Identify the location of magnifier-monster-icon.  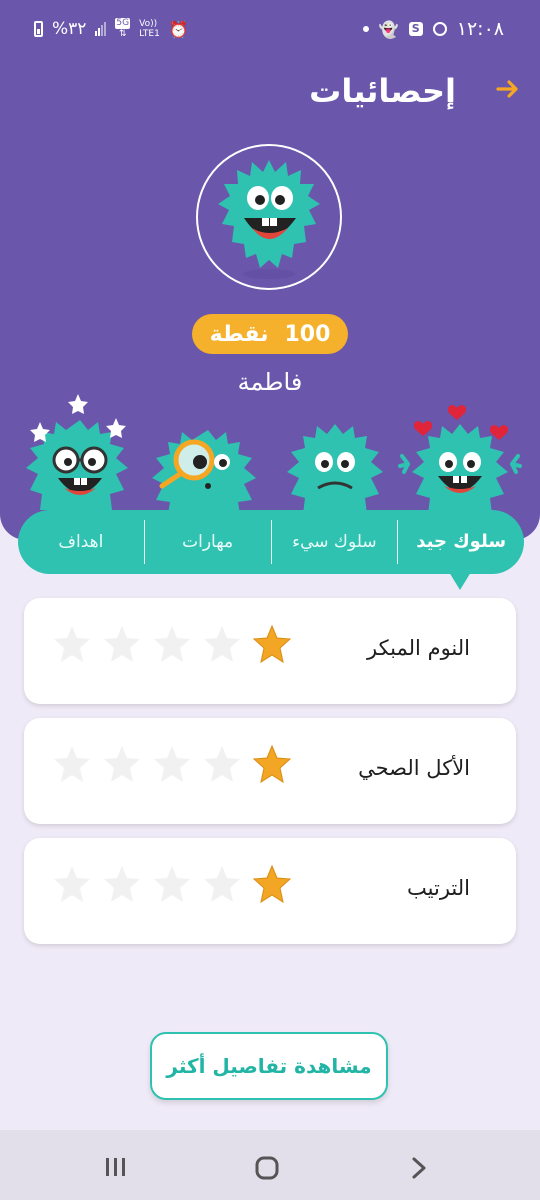
(204, 472).